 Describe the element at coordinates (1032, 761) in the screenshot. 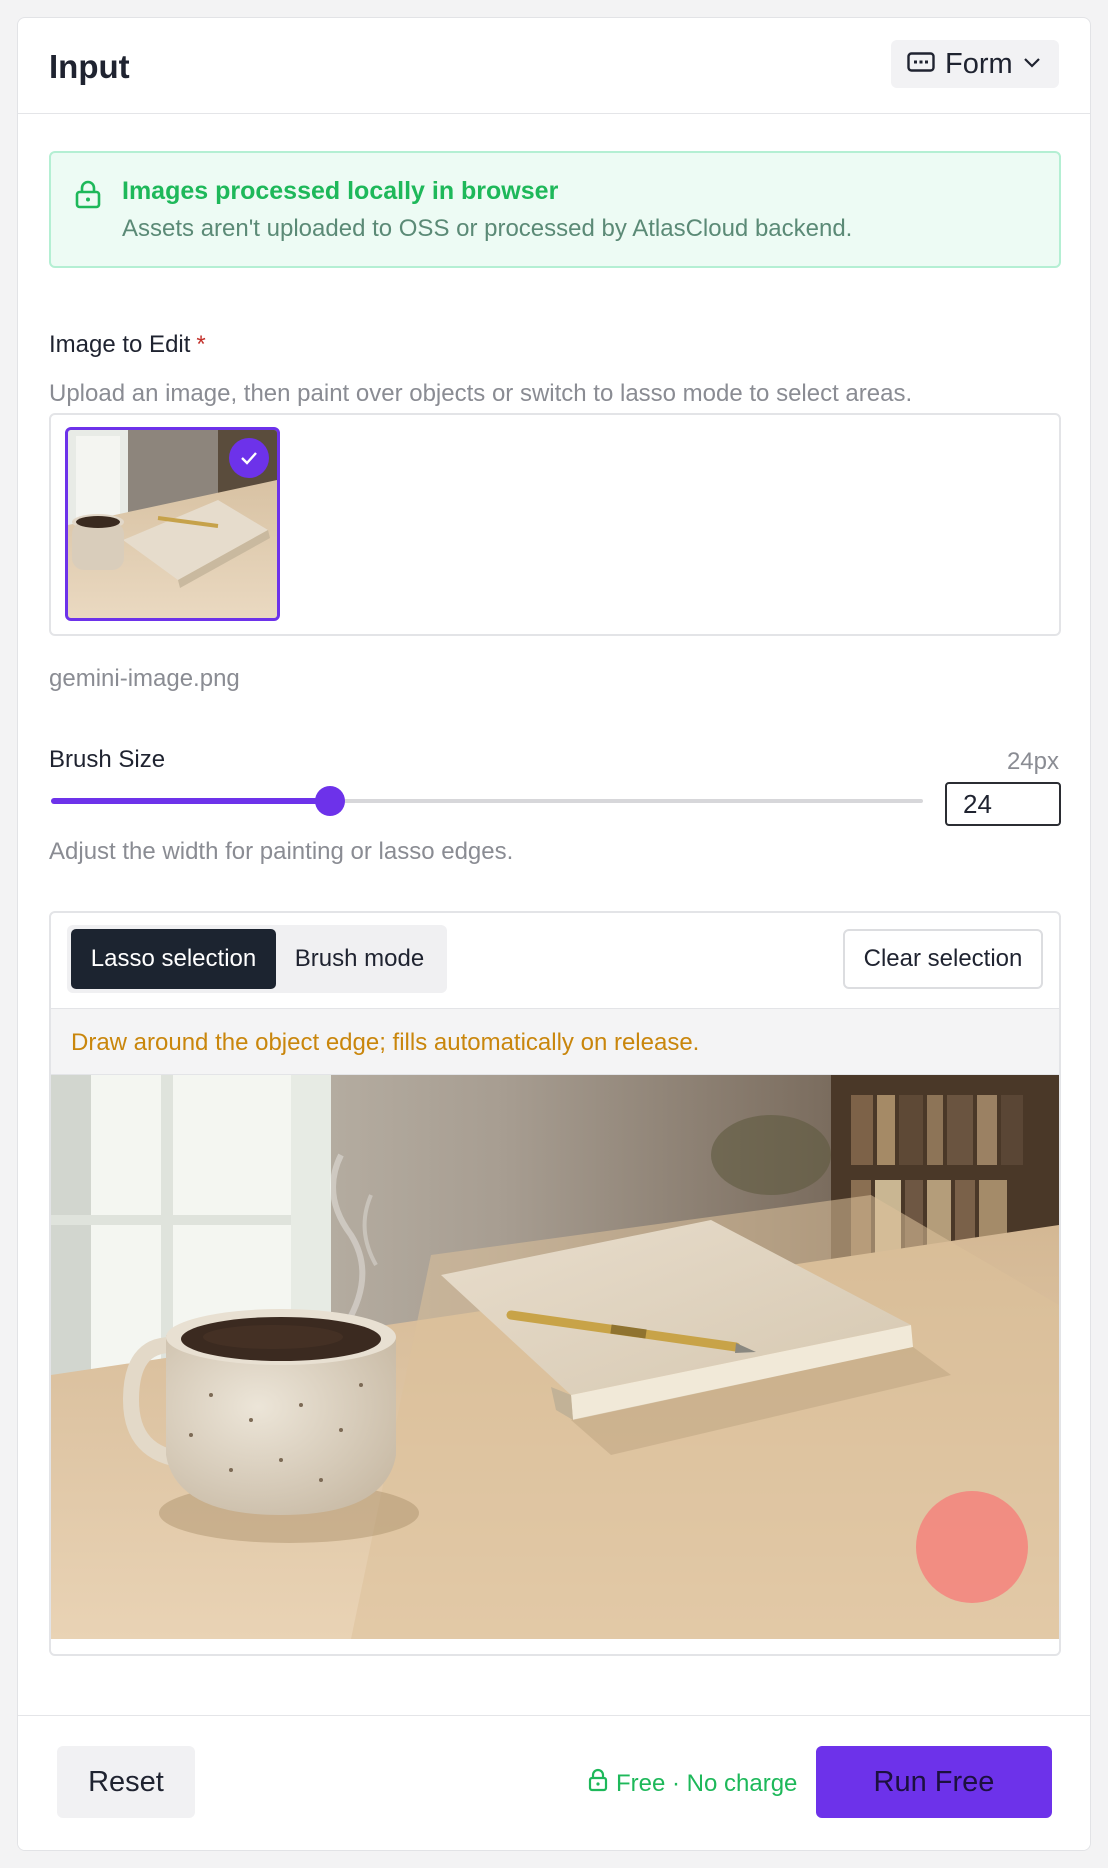

I see `brush-size-value: 24px` at that location.